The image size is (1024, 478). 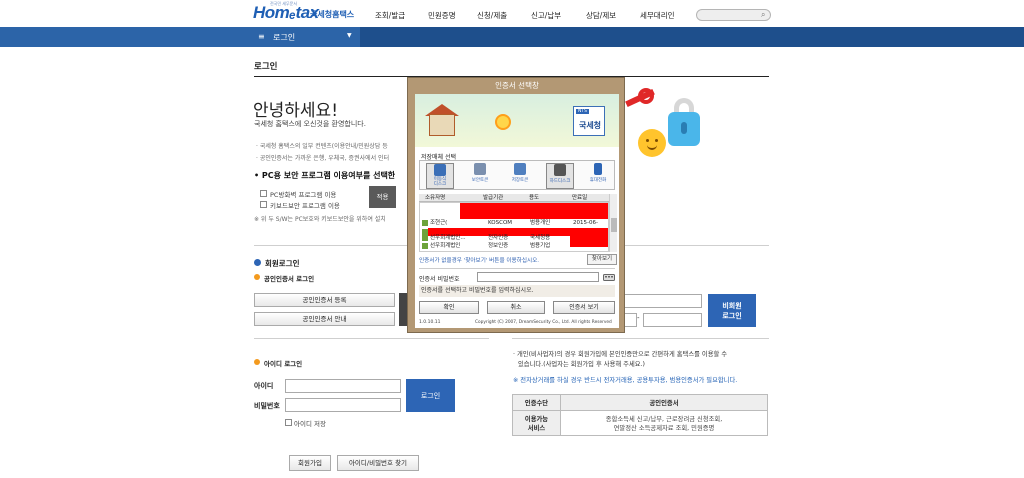 I want to click on keyboard-icon, so click(x=609, y=277).